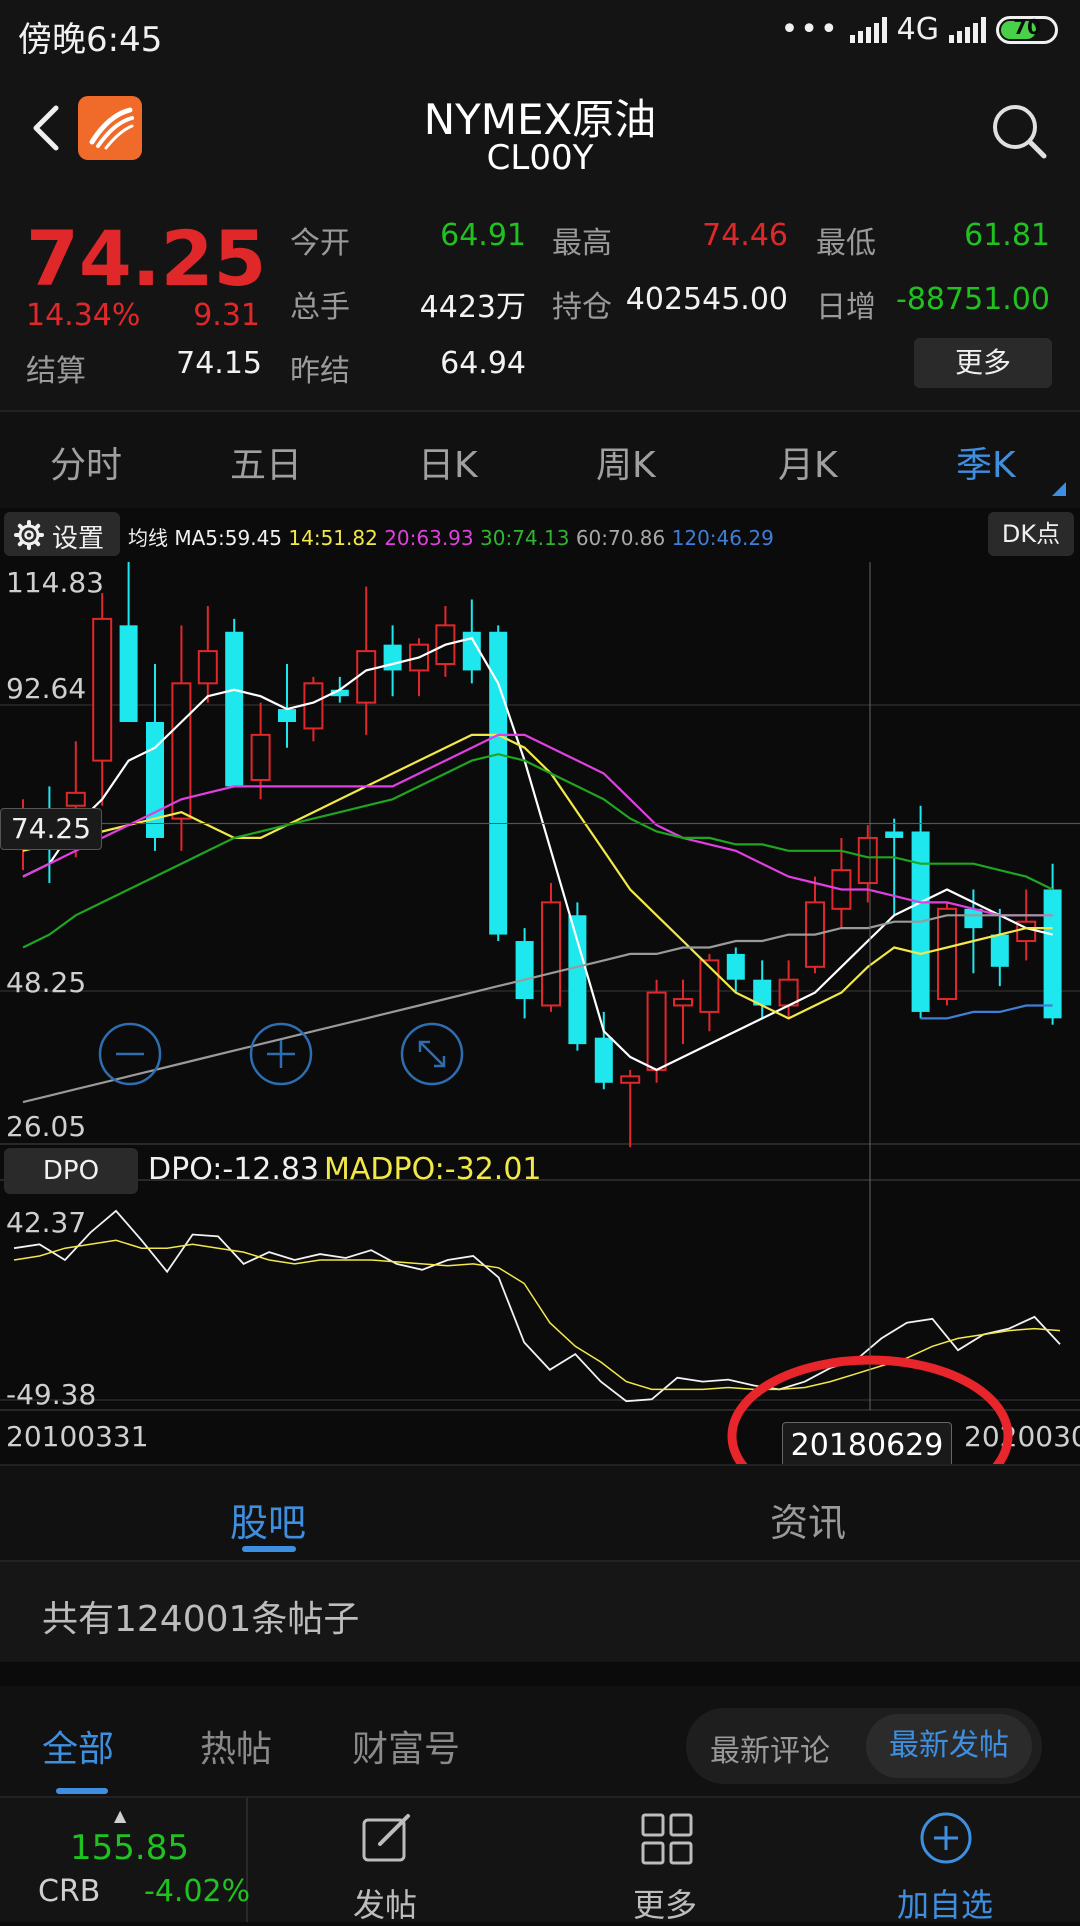 The height and width of the screenshot is (1926, 1080). I want to click on sort-latest-post: 最新发帖, so click(949, 1746).